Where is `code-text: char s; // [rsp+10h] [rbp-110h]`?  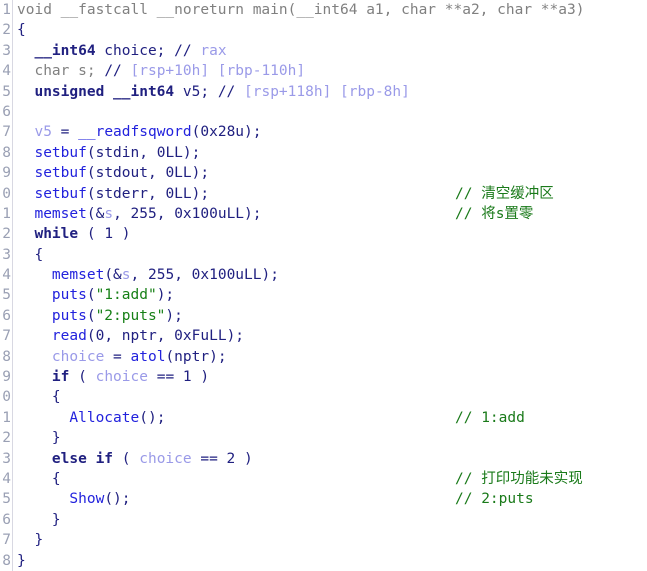
code-text: char s; // [rsp+10h] [rbp-110h] is located at coordinates (330, 71).